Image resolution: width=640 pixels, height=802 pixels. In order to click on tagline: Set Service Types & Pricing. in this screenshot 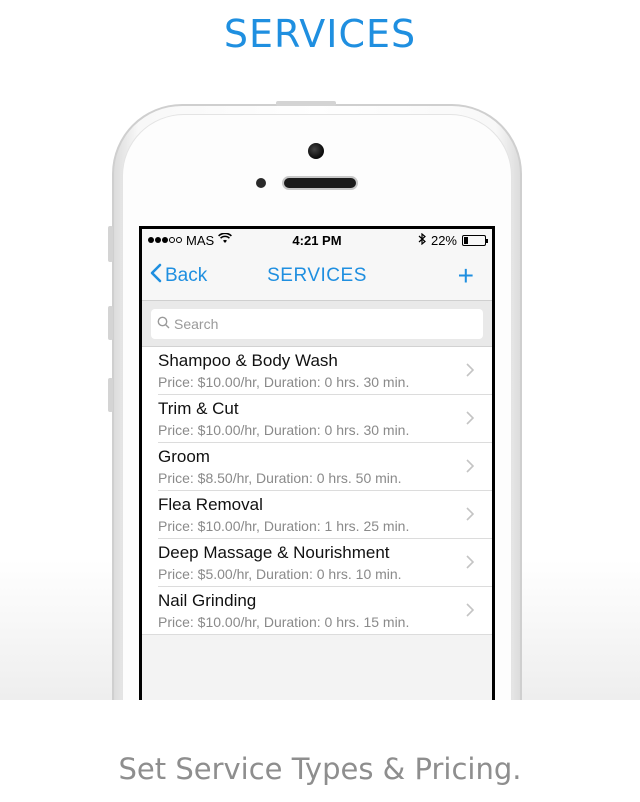, I will do `click(320, 769)`.